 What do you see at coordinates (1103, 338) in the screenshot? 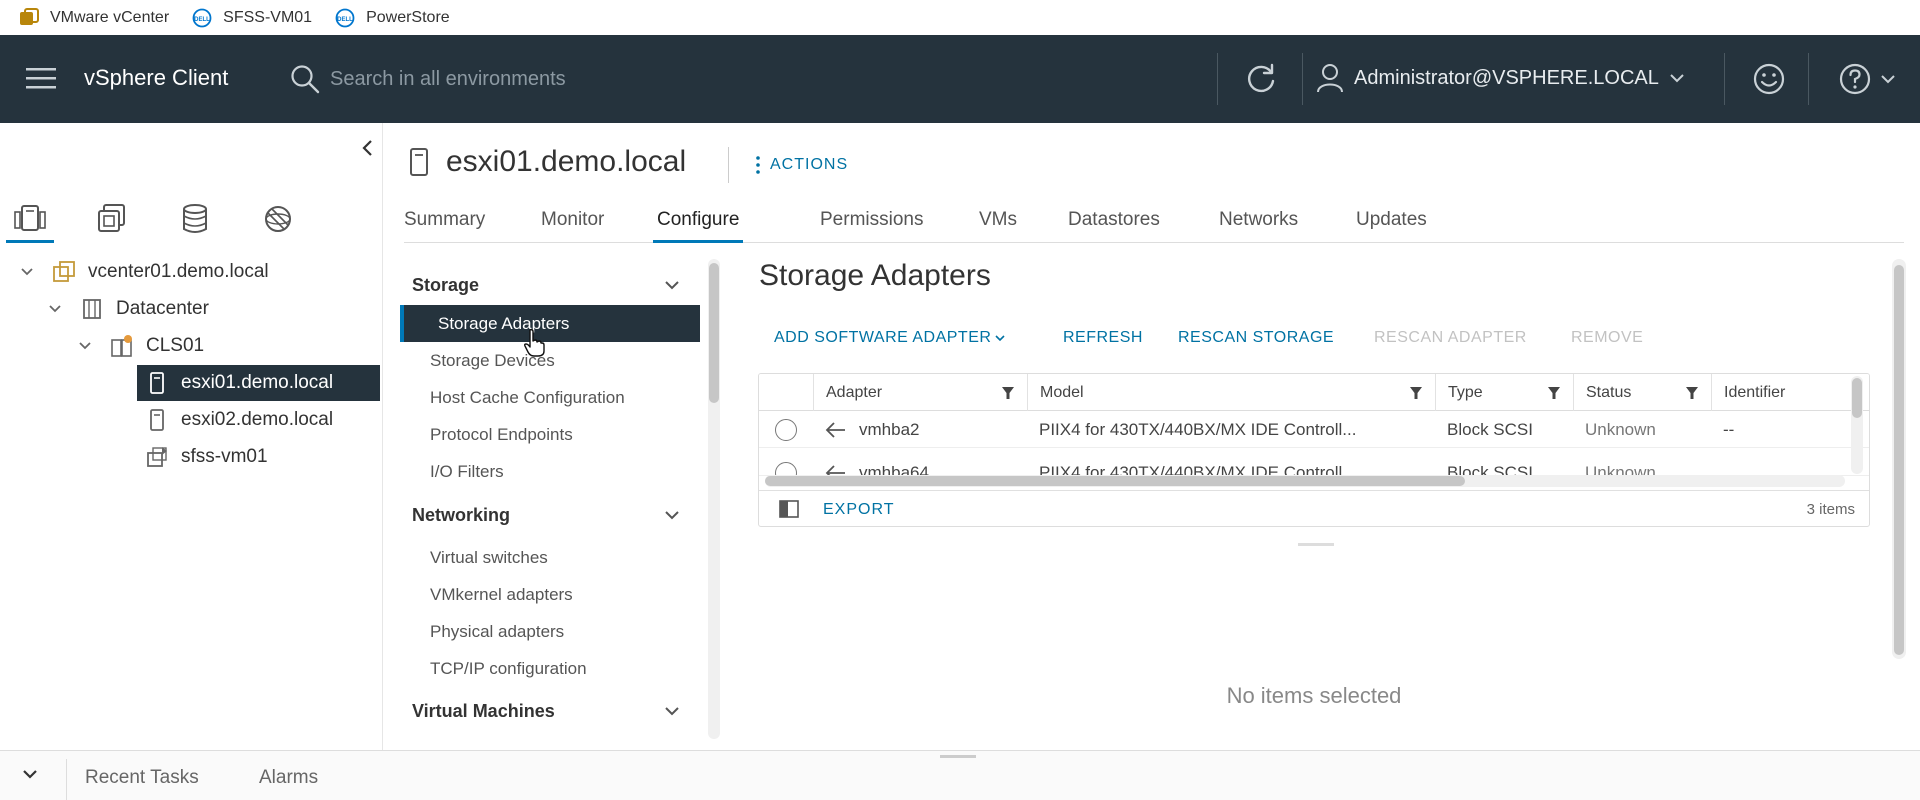
I see `refresh-button: REFRESH` at bounding box center [1103, 338].